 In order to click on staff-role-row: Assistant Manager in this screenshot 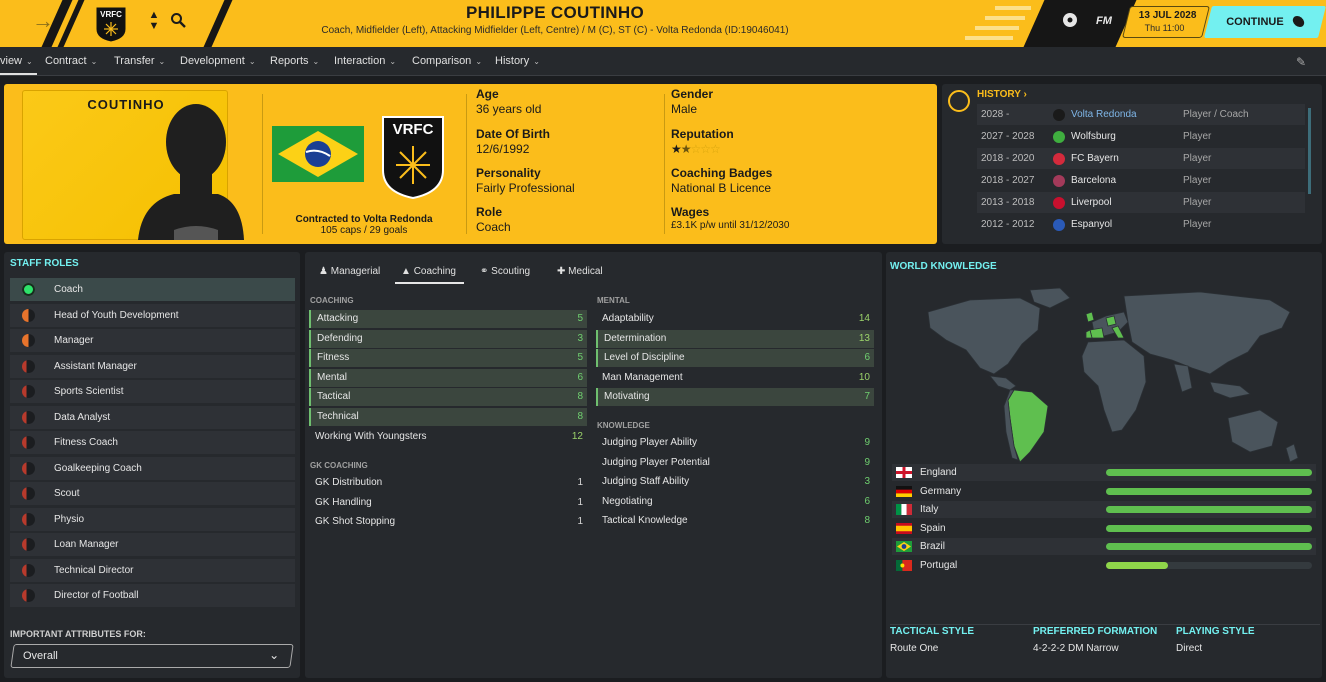, I will do `click(152, 366)`.